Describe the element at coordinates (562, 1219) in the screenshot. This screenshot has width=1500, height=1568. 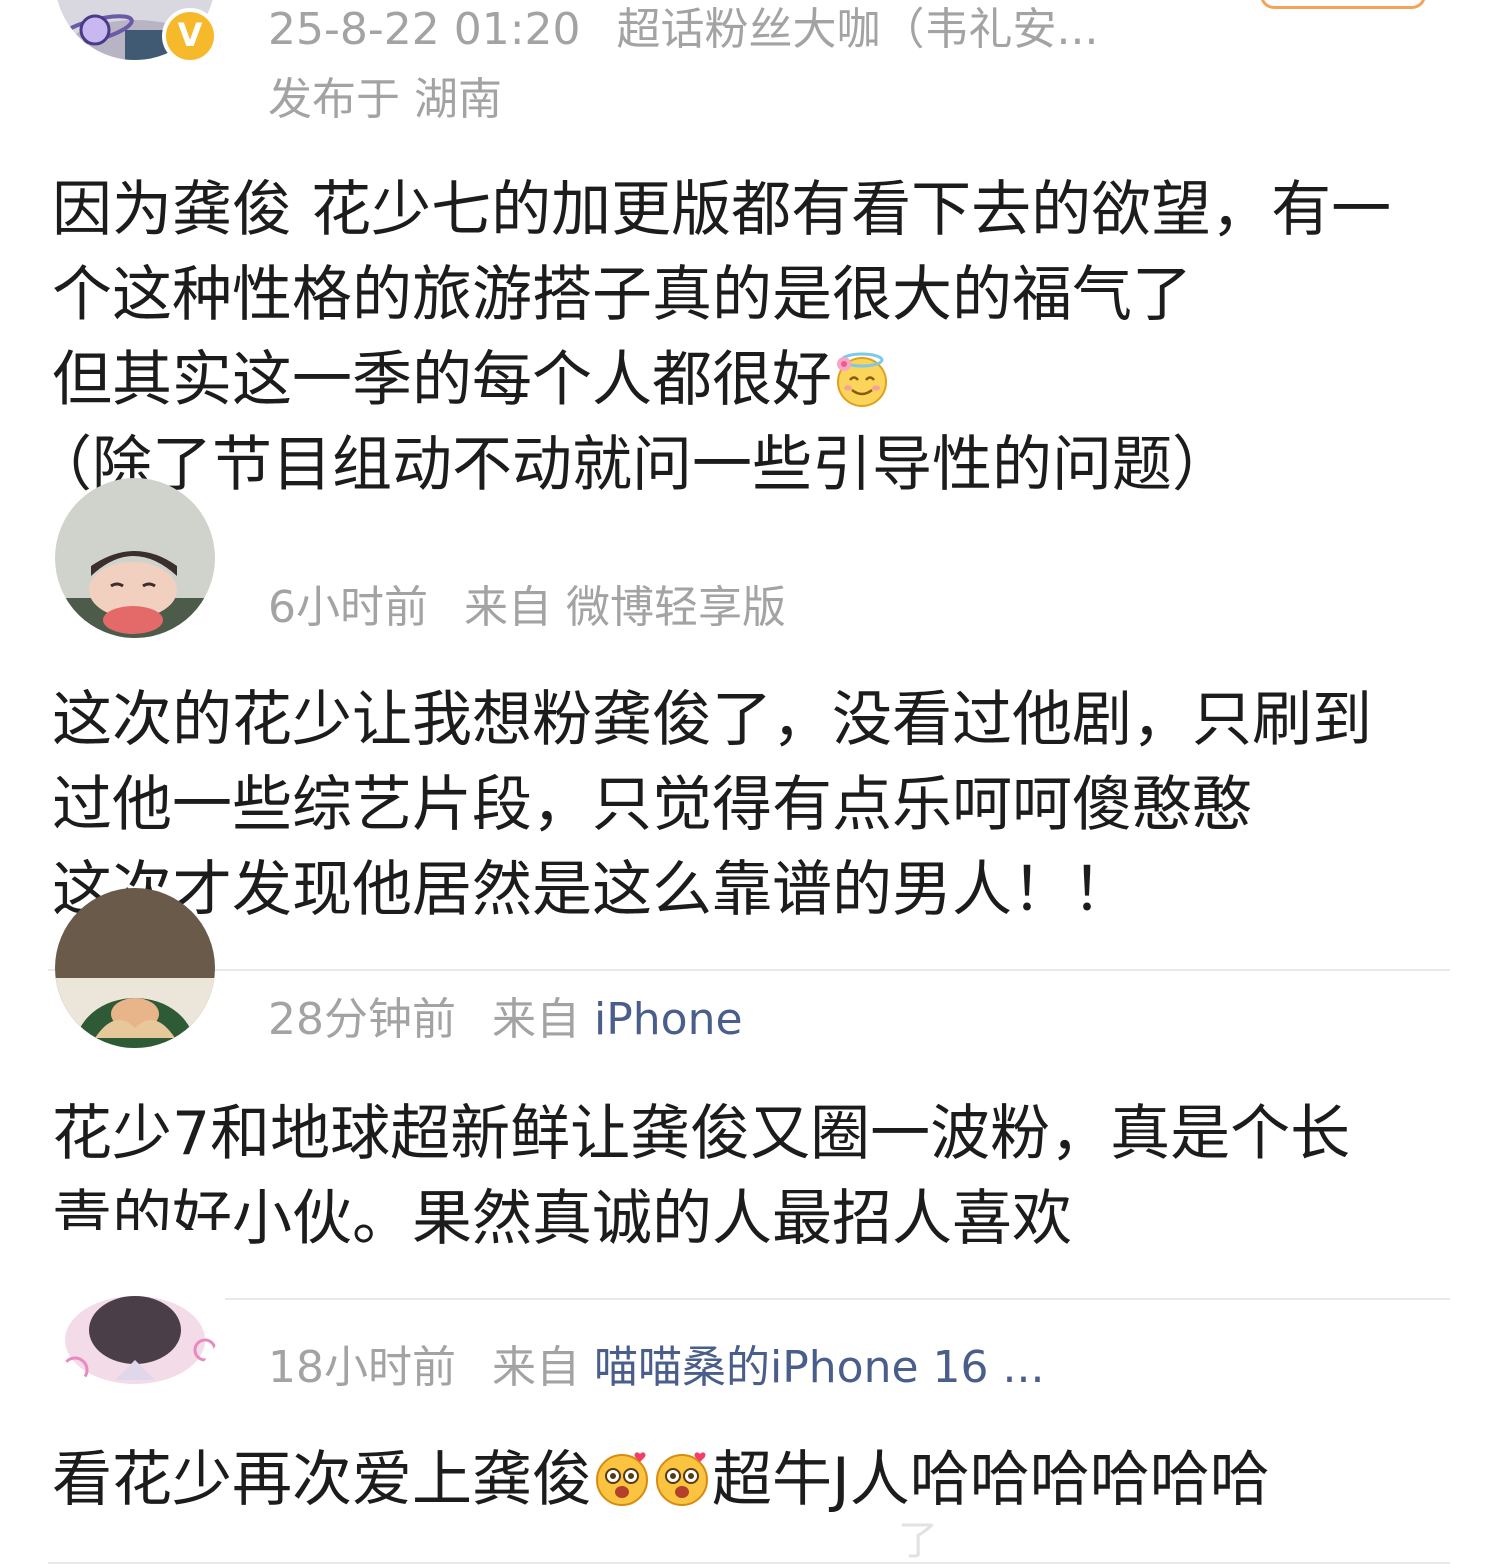
I see `post-line: 青的好小伙。果然真诚的人最招人喜欢` at that location.